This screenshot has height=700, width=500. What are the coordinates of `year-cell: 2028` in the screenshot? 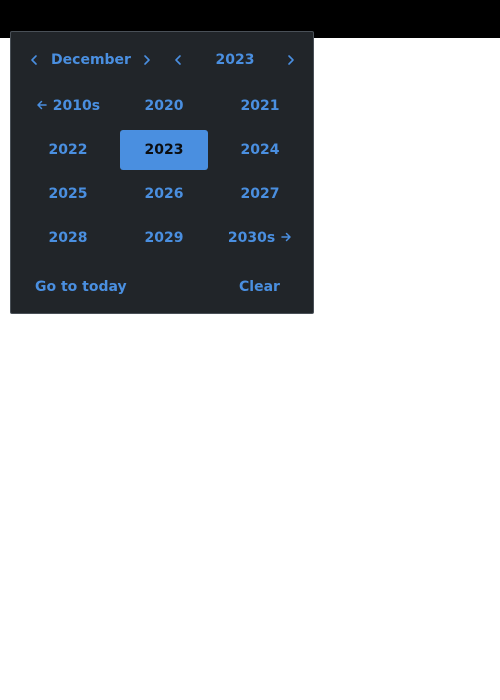 It's located at (68, 238).